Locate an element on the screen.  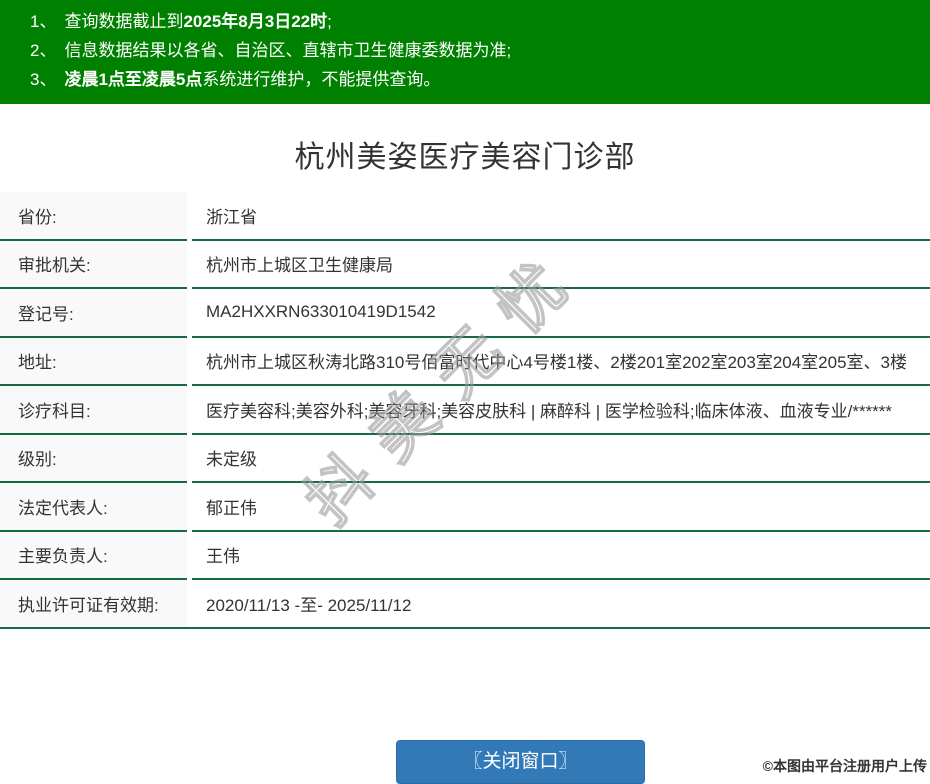
table-row: 执业许可证有效期: 2020/11/13 -至- 2025/11/12 is located at coordinates (465, 604).